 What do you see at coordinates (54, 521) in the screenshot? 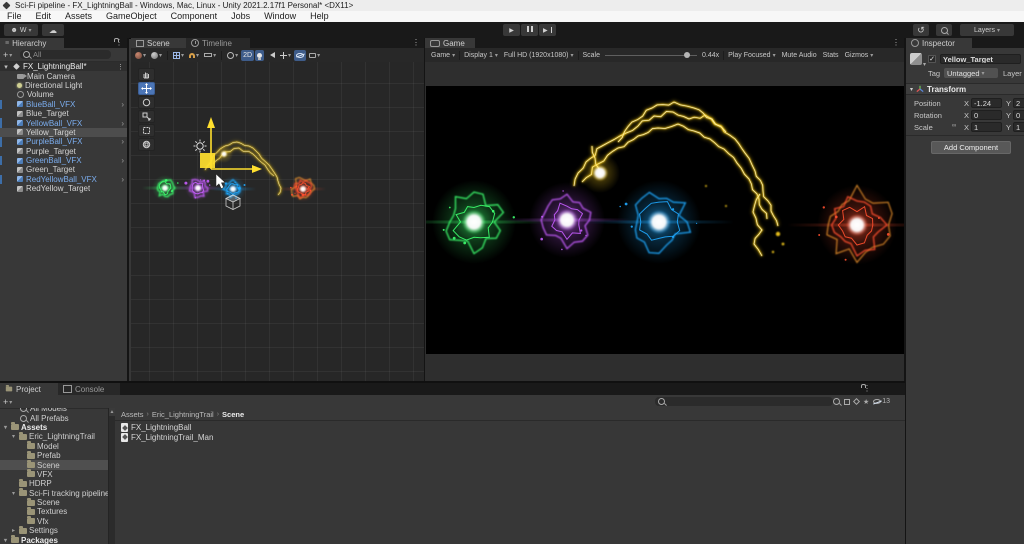
I see `project-tree-vfx: Vfx` at bounding box center [54, 521].